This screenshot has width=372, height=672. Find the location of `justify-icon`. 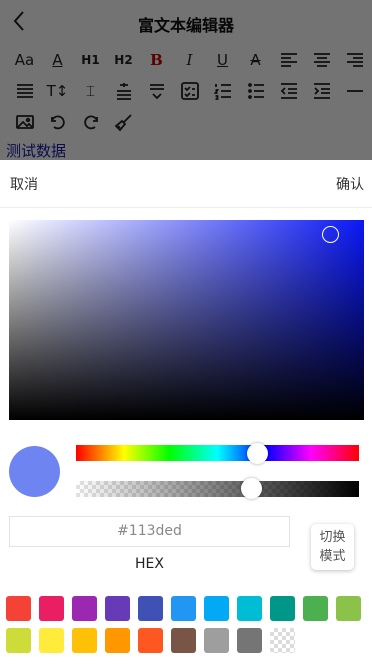

justify-icon is located at coordinates (24, 90).